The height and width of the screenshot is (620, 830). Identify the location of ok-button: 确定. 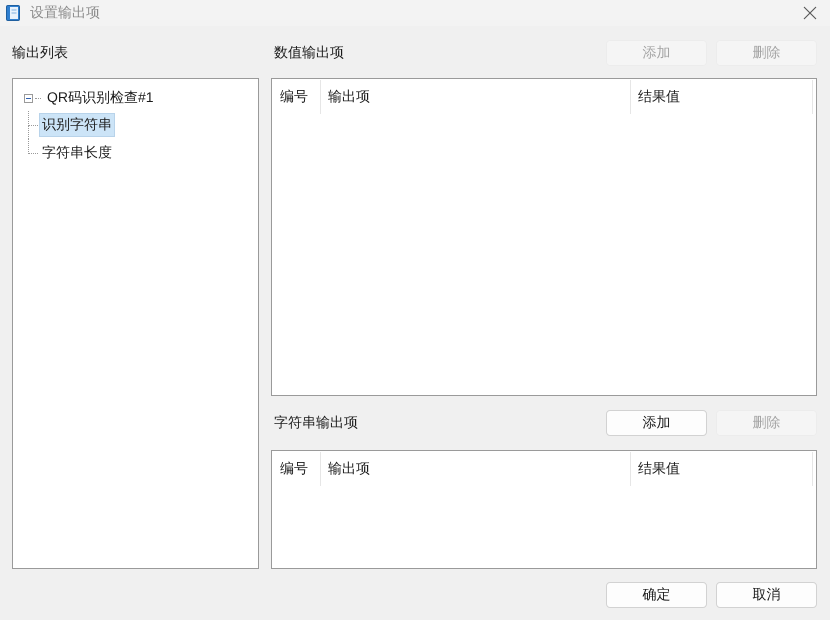
(656, 595).